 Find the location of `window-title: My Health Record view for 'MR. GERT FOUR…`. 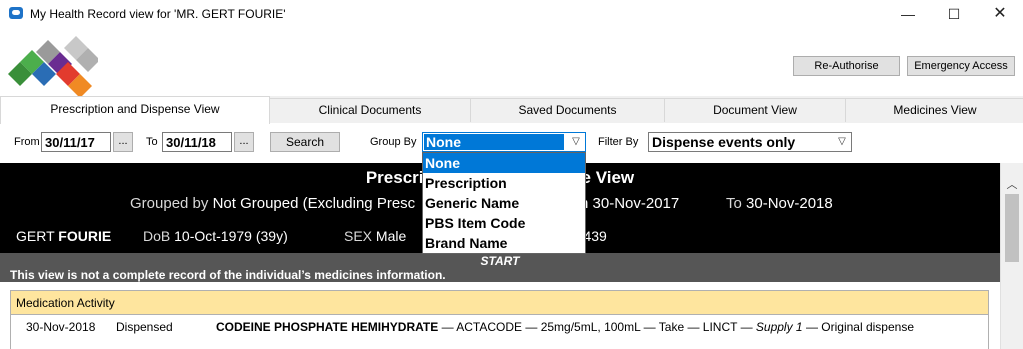

window-title: My Health Record view for 'MR. GERT FOUR… is located at coordinates (158, 14).